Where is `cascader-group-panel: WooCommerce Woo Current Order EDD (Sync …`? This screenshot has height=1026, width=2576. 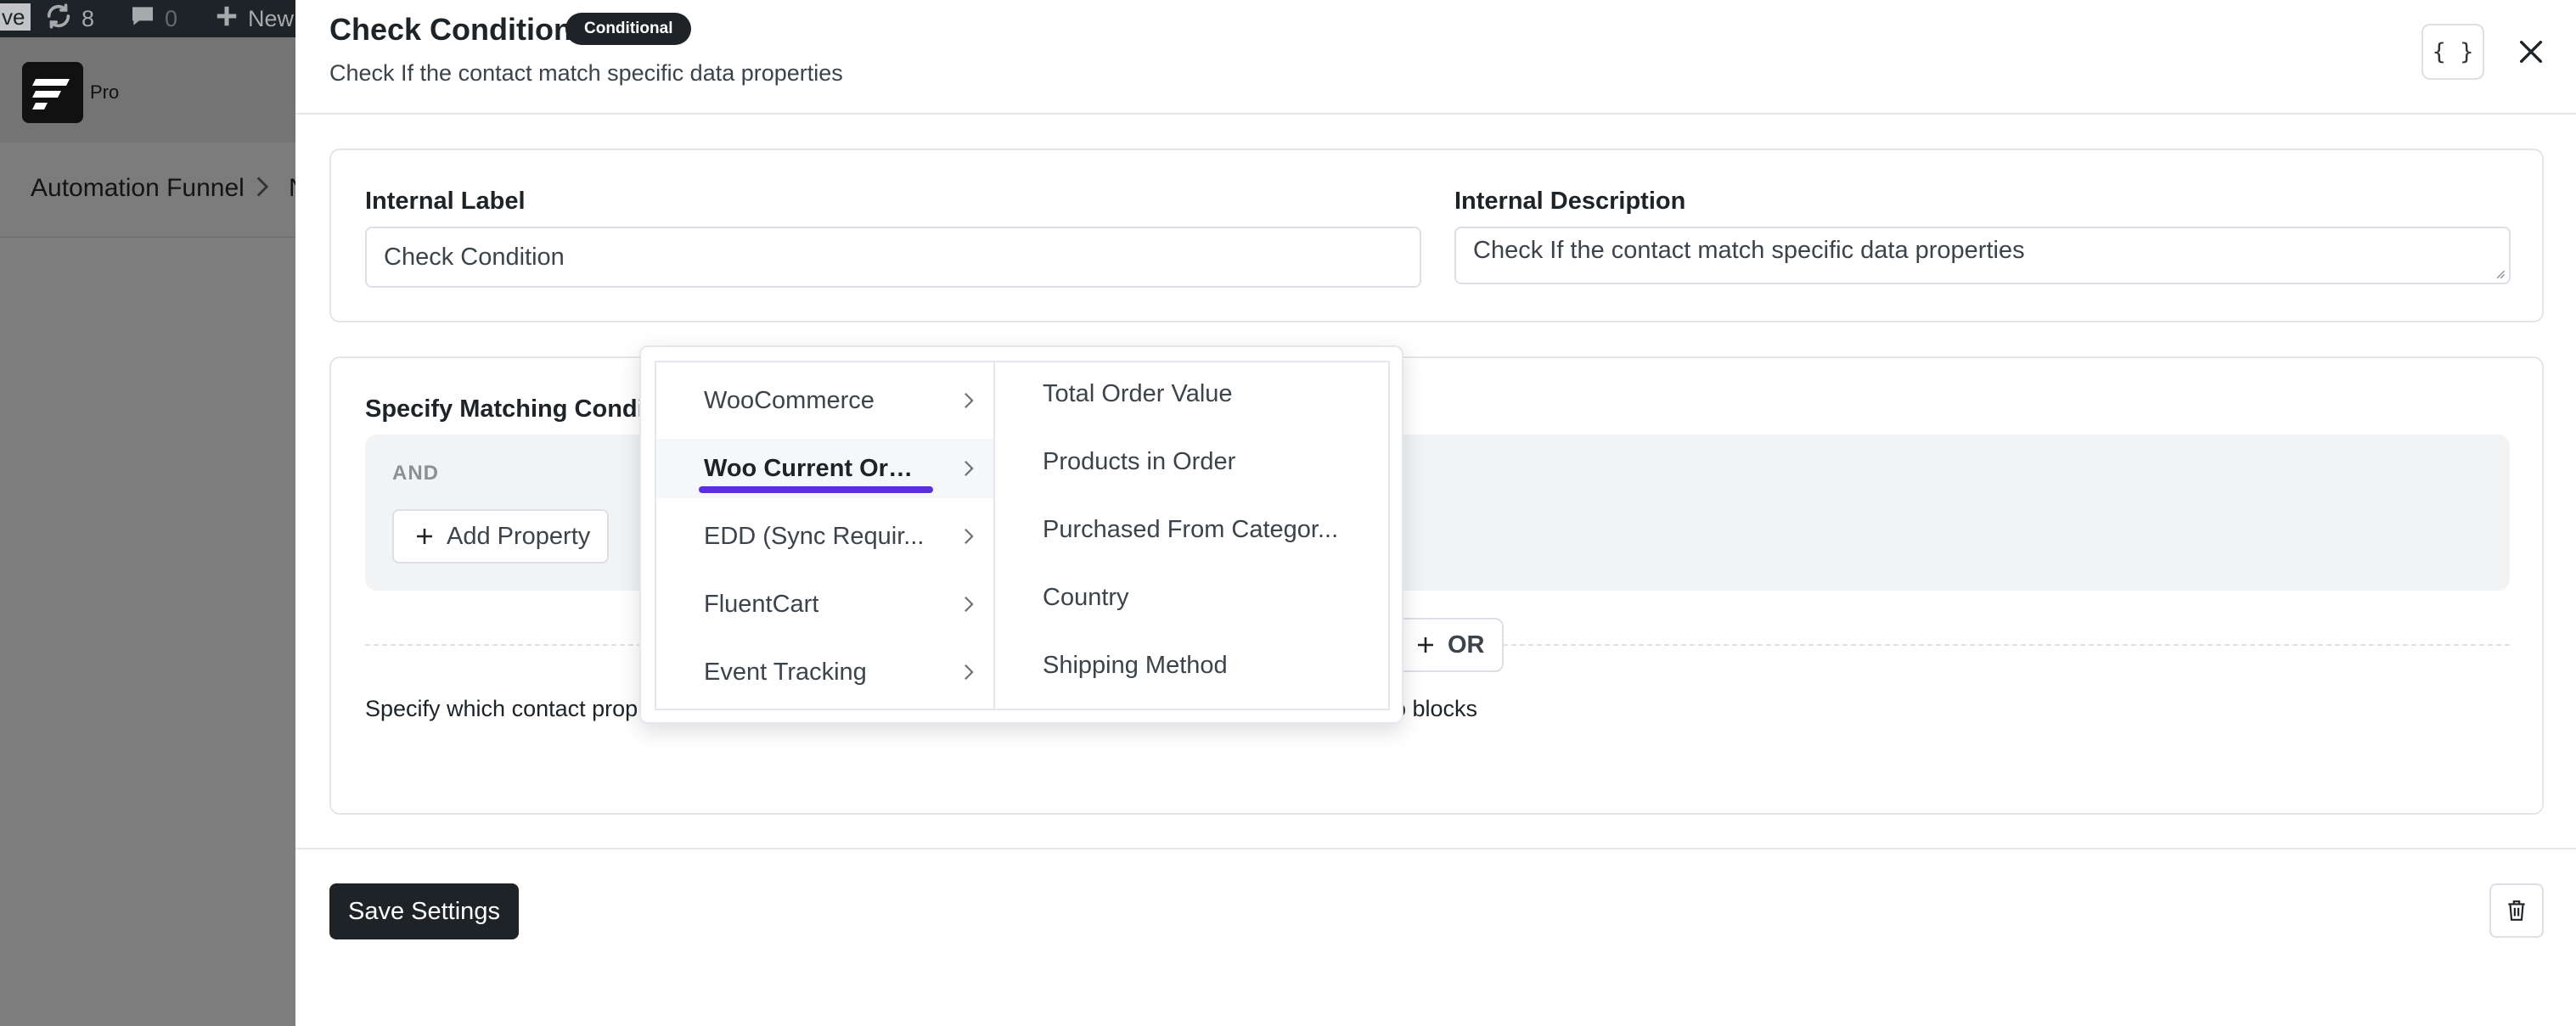 cascader-group-panel: WooCommerce Woo Current Order EDD (Sync … is located at coordinates (824, 535).